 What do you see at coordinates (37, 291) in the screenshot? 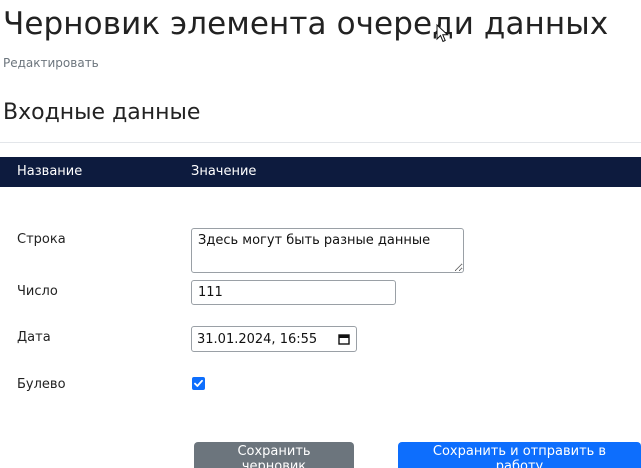
I see `number-label: Число` at bounding box center [37, 291].